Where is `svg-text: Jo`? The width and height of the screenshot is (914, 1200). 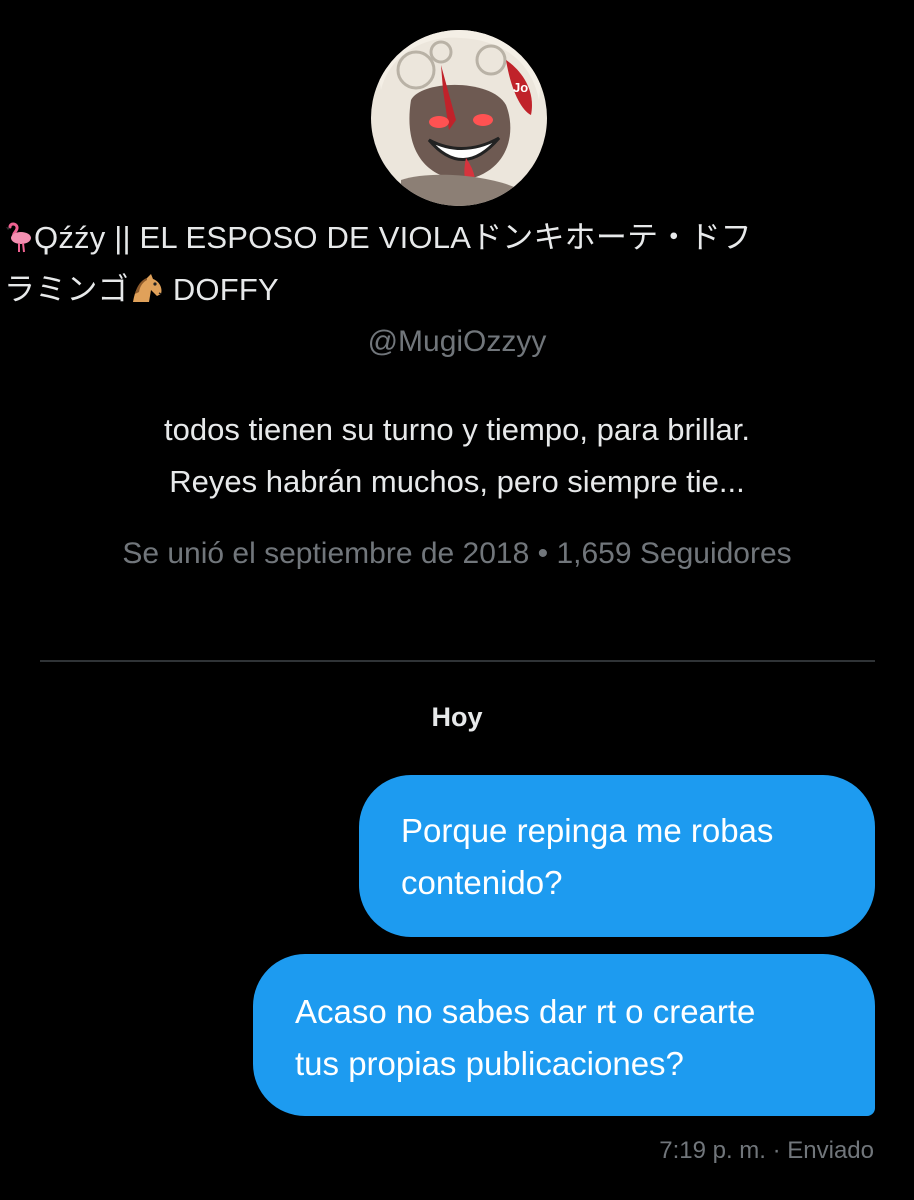
svg-text: Jo is located at coordinates (520, 87).